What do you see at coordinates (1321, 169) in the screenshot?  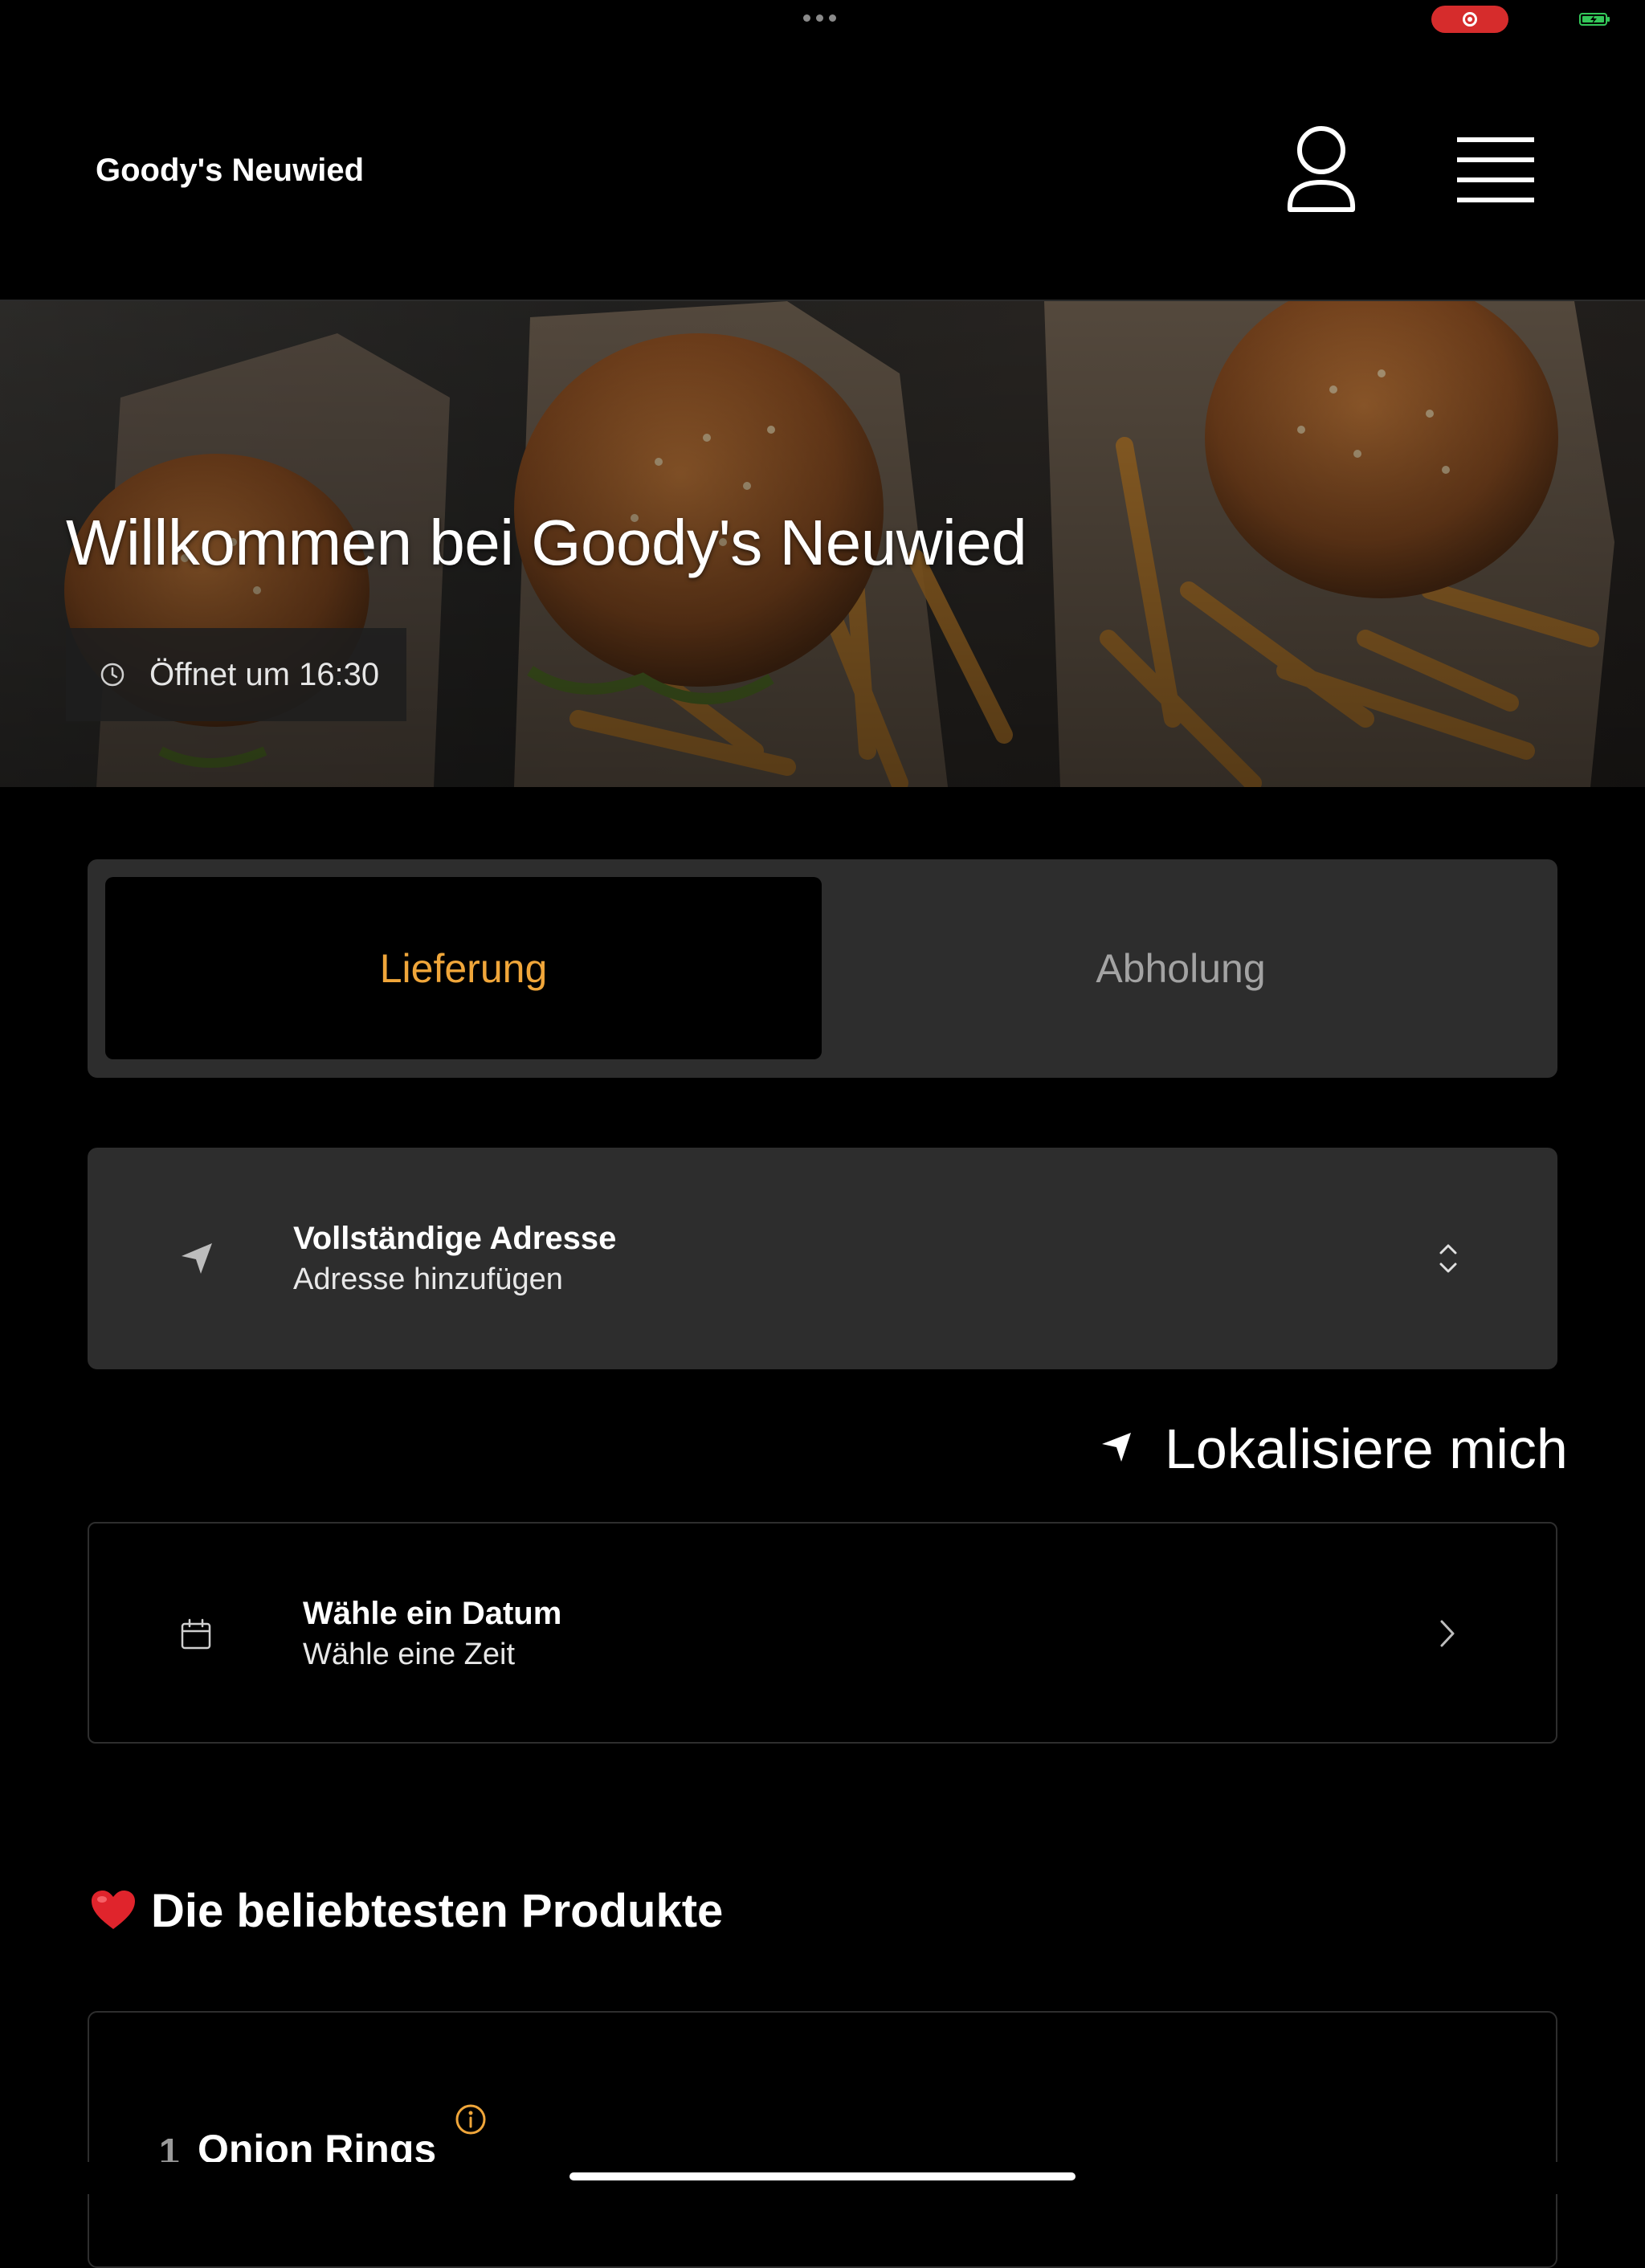 I see `user-icon` at bounding box center [1321, 169].